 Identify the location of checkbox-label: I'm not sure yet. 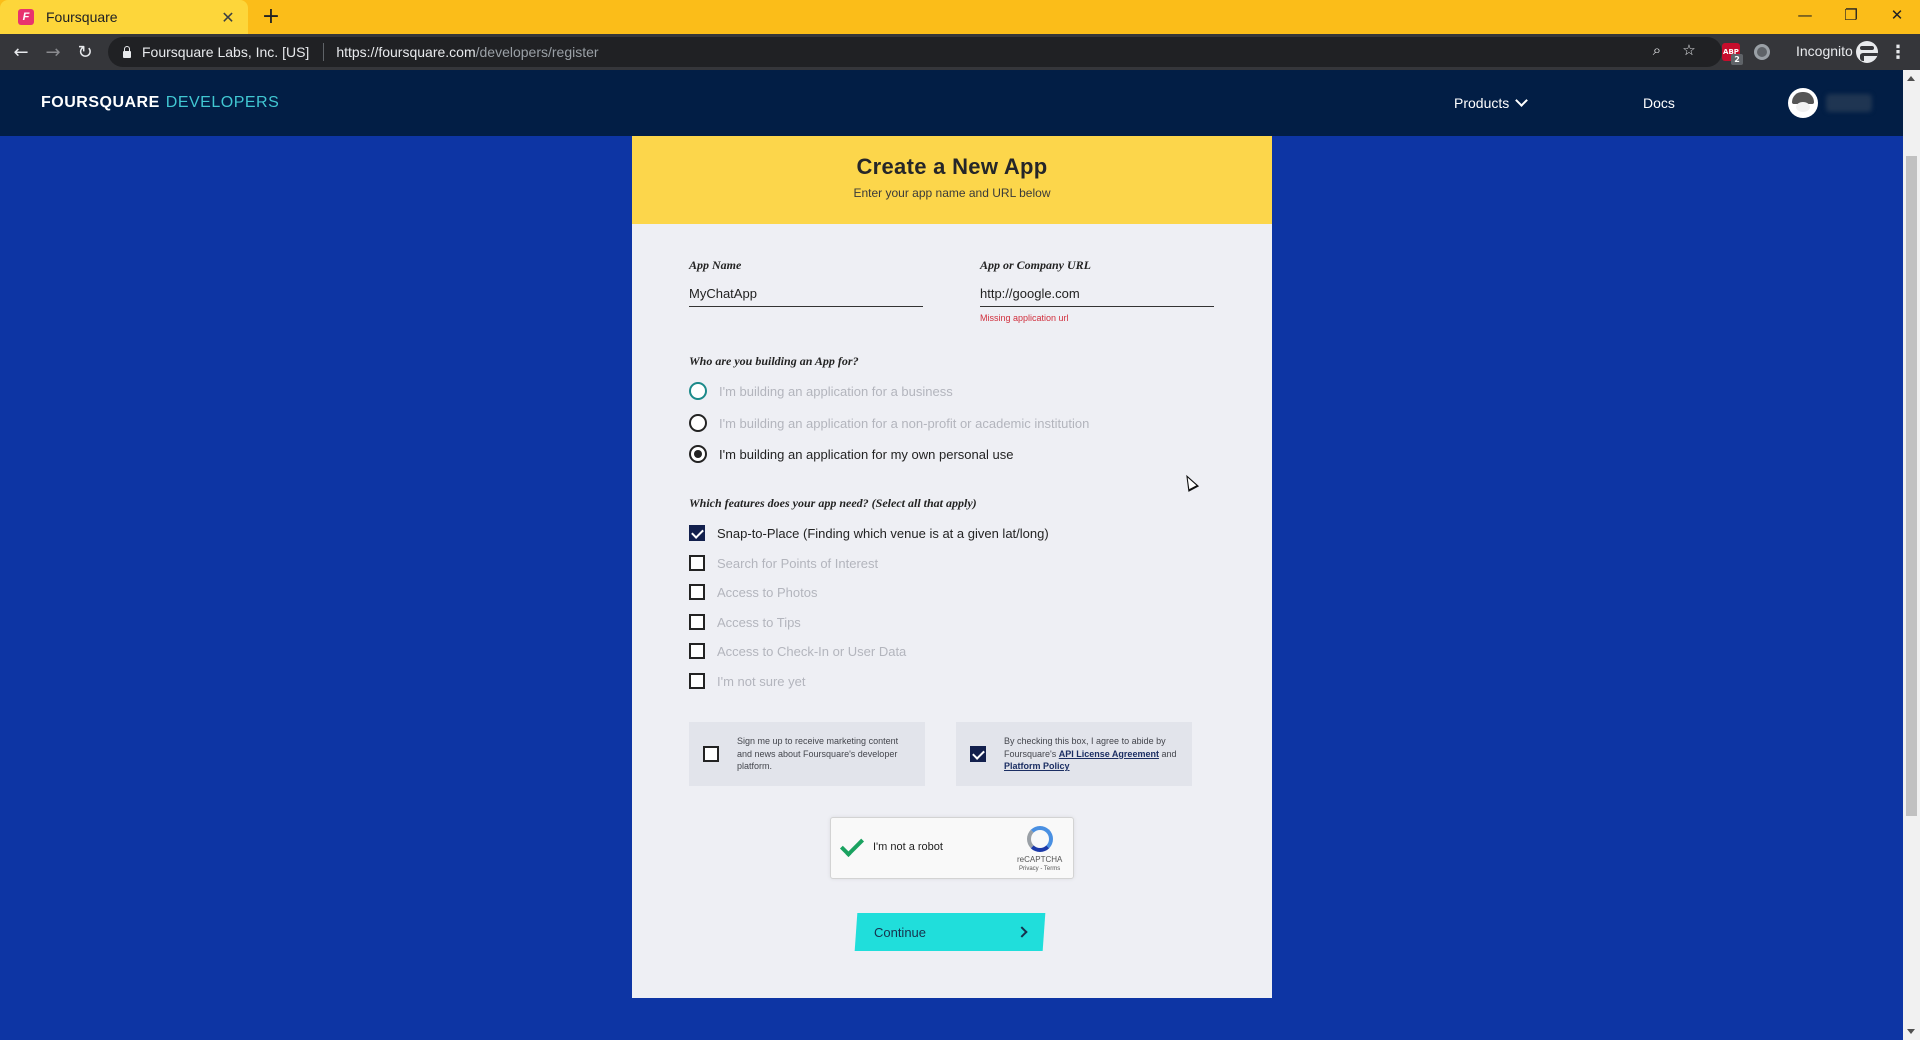
(761, 681).